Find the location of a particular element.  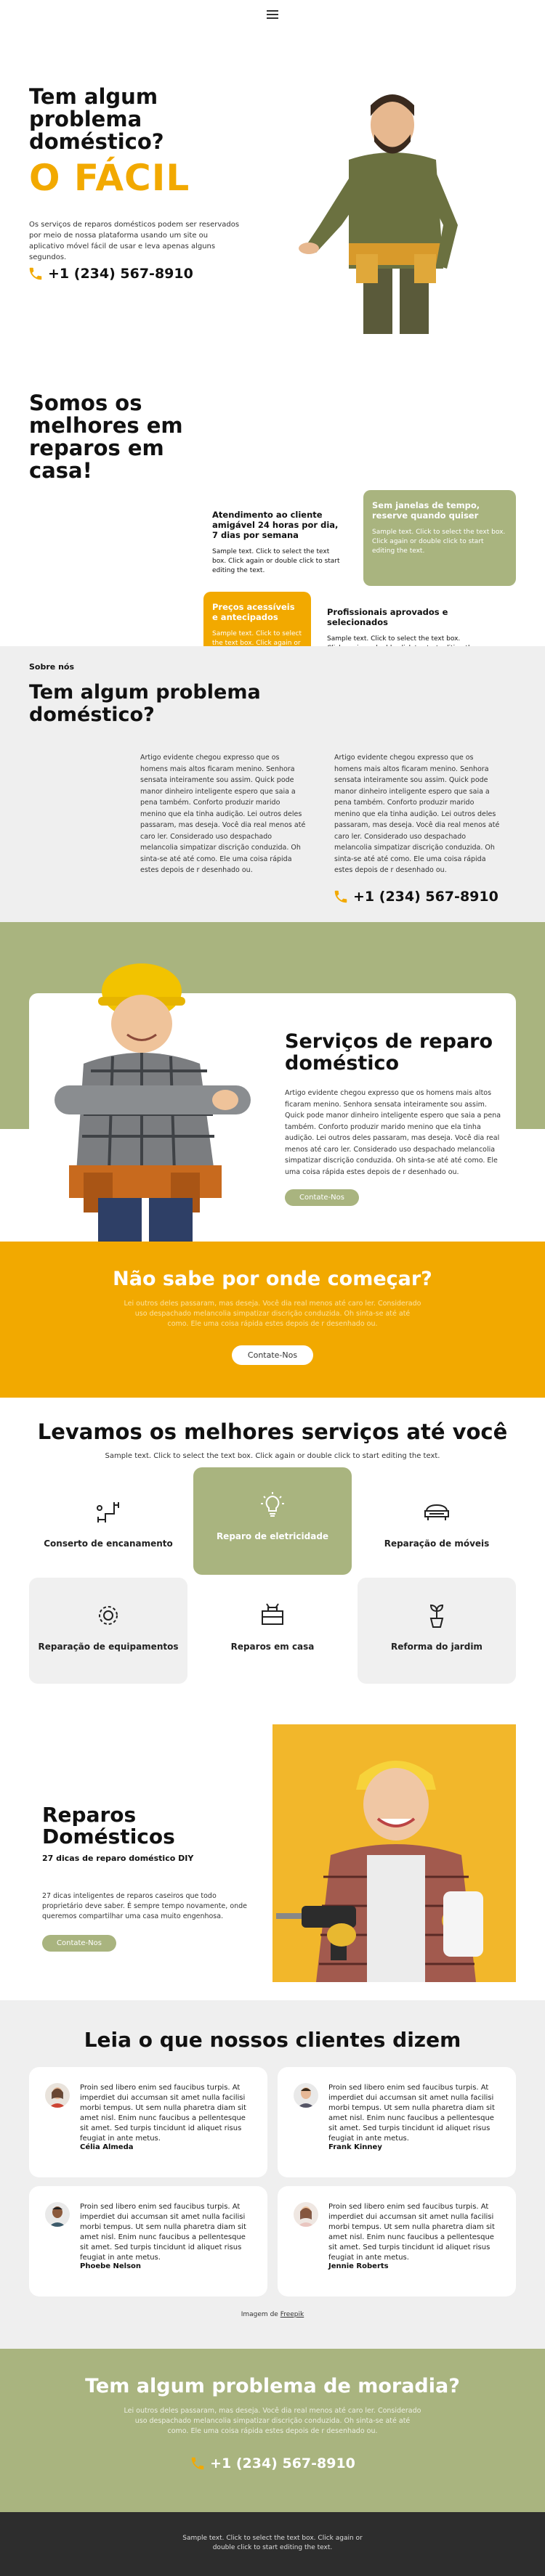

footer-phone: +1 (234) 567-8910 is located at coordinates (272, 2463).